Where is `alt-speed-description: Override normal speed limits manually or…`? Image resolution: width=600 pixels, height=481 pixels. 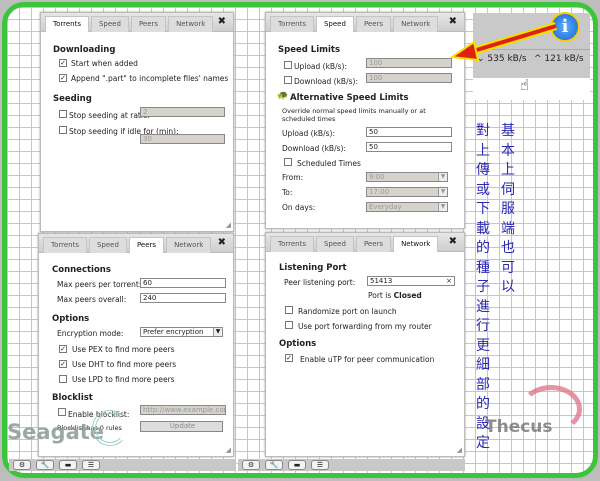
alt-speed-description: Override normal speed limits manually or… is located at coordinates (354, 115).